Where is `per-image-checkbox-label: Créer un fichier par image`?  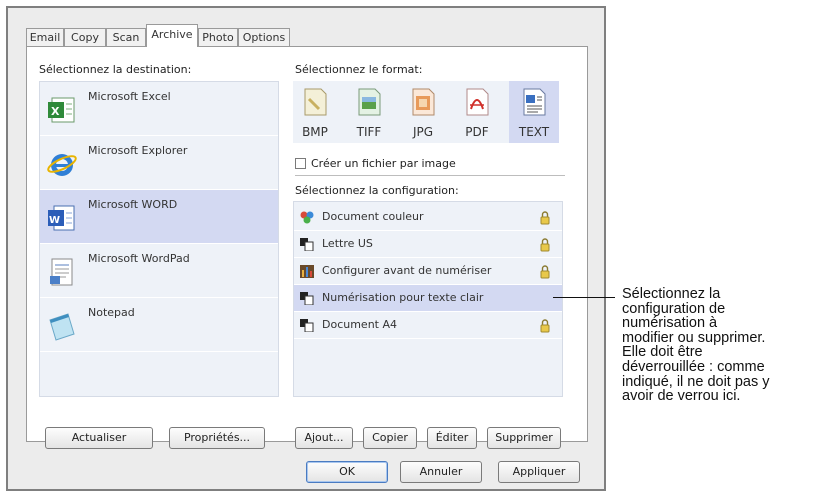
per-image-checkbox-label: Créer un fichier par image is located at coordinates (383, 163).